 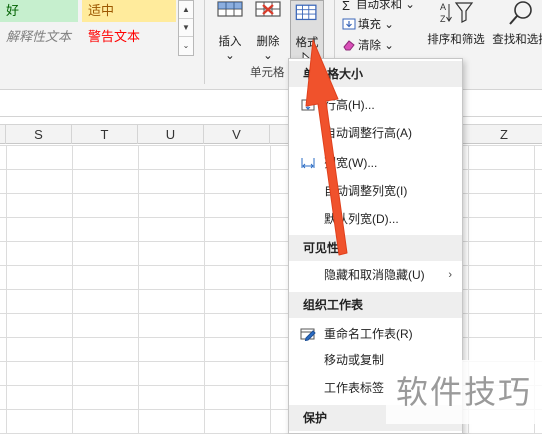 I want to click on autofit-column-width-label: 自动调整列宽(I), so click(x=366, y=191).